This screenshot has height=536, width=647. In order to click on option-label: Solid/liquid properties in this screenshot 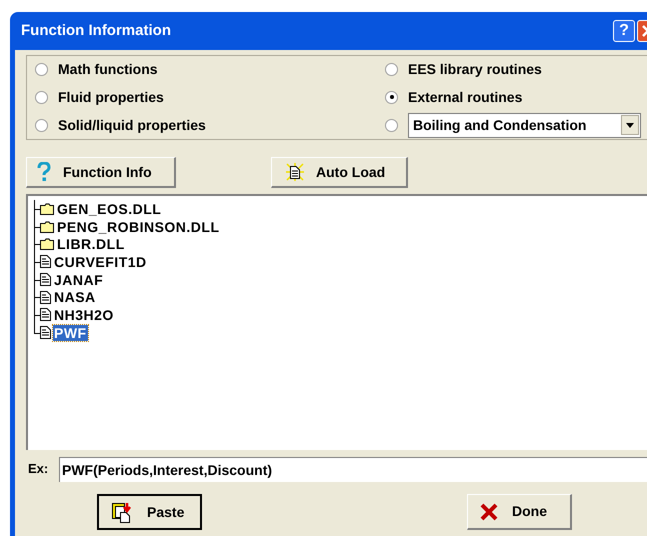, I will do `click(132, 125)`.